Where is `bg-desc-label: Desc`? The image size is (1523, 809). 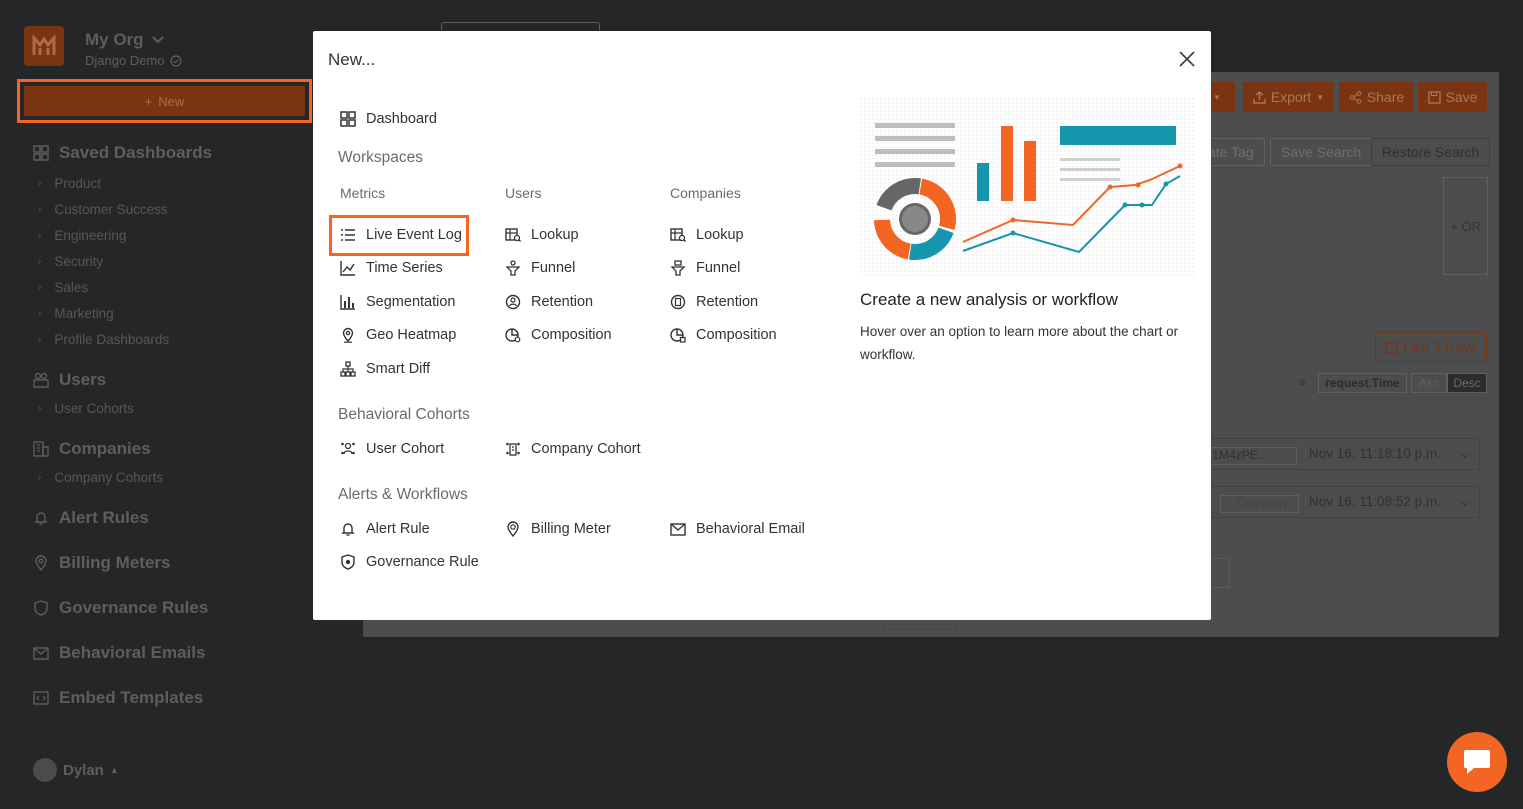
bg-desc-label: Desc is located at coordinates (1467, 383).